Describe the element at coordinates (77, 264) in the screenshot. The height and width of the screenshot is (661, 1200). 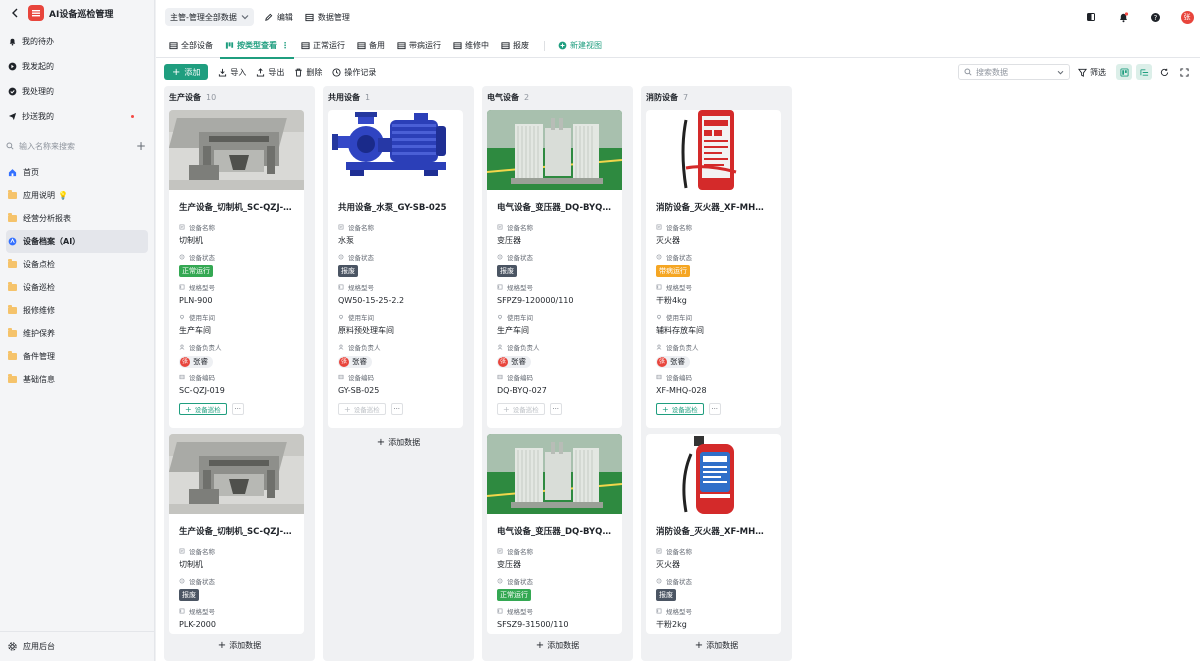
I see `sidebar-item: 设备点检` at that location.